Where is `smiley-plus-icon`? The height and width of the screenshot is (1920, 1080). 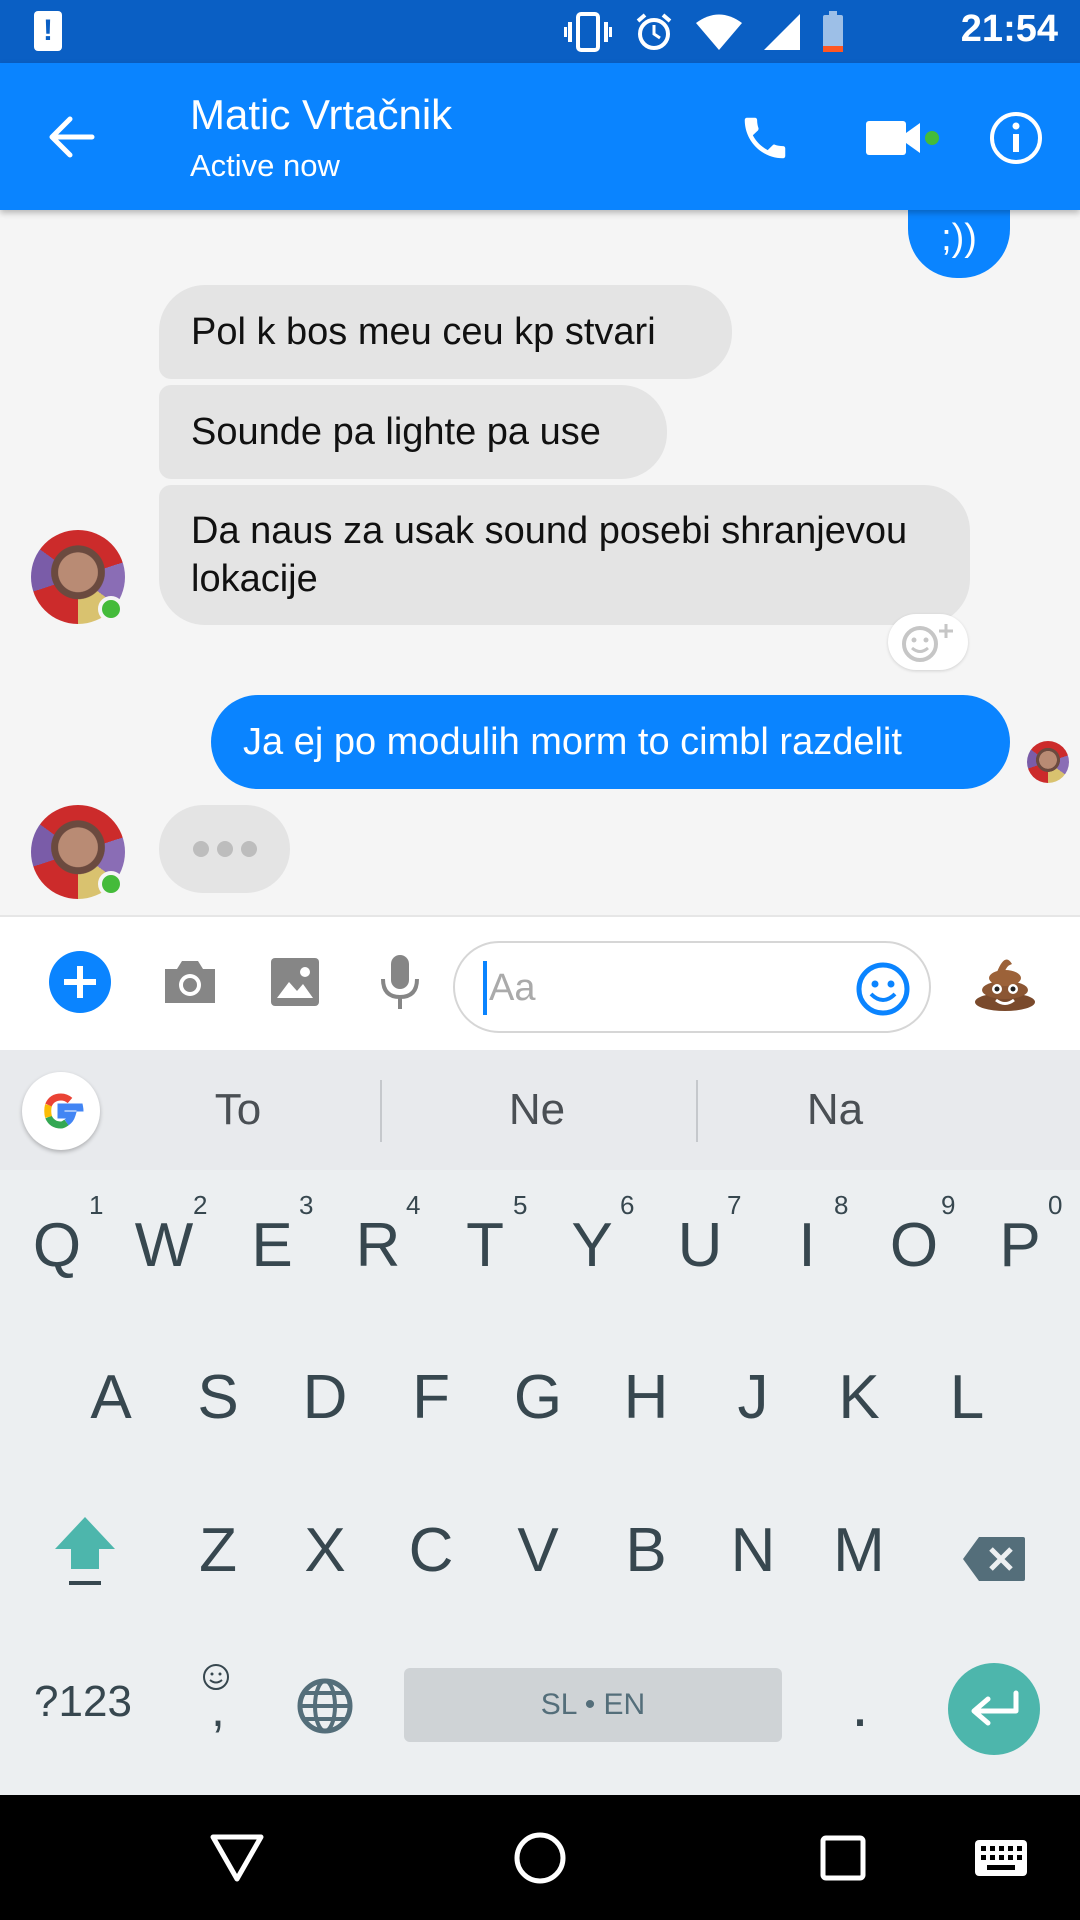 smiley-plus-icon is located at coordinates (927, 643).